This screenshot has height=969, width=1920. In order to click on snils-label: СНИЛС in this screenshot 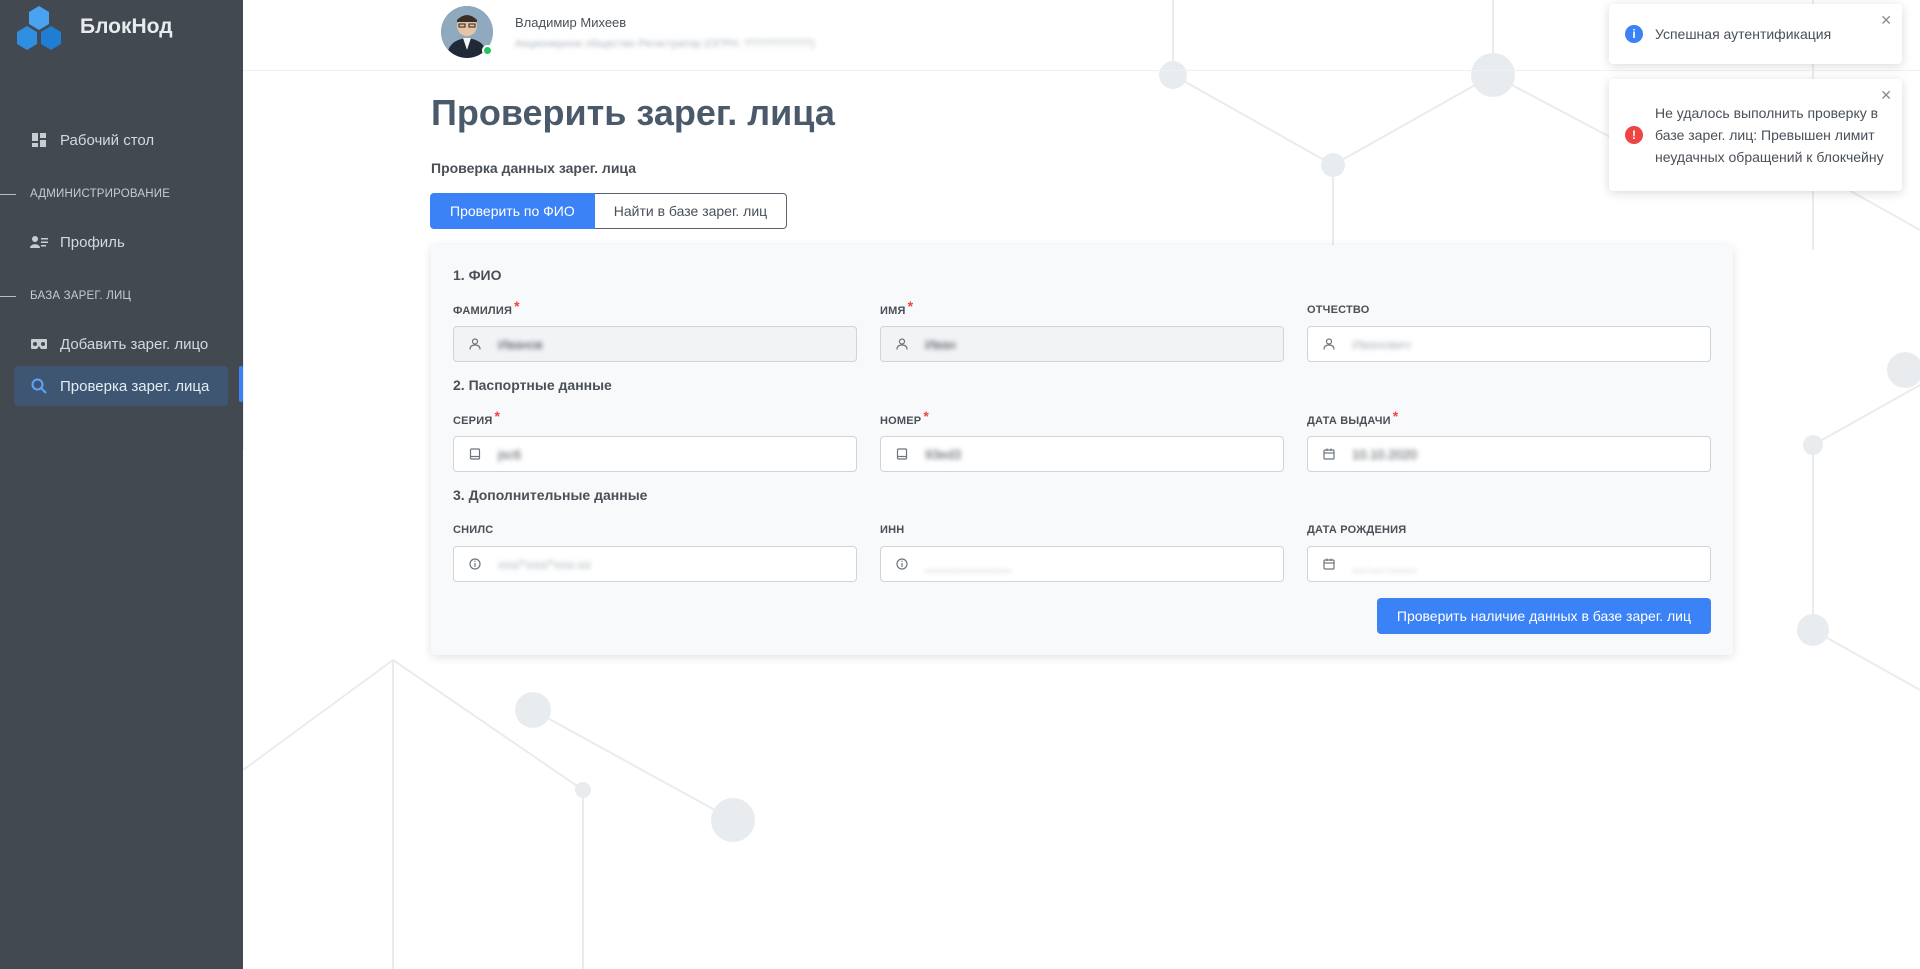, I will do `click(473, 530)`.